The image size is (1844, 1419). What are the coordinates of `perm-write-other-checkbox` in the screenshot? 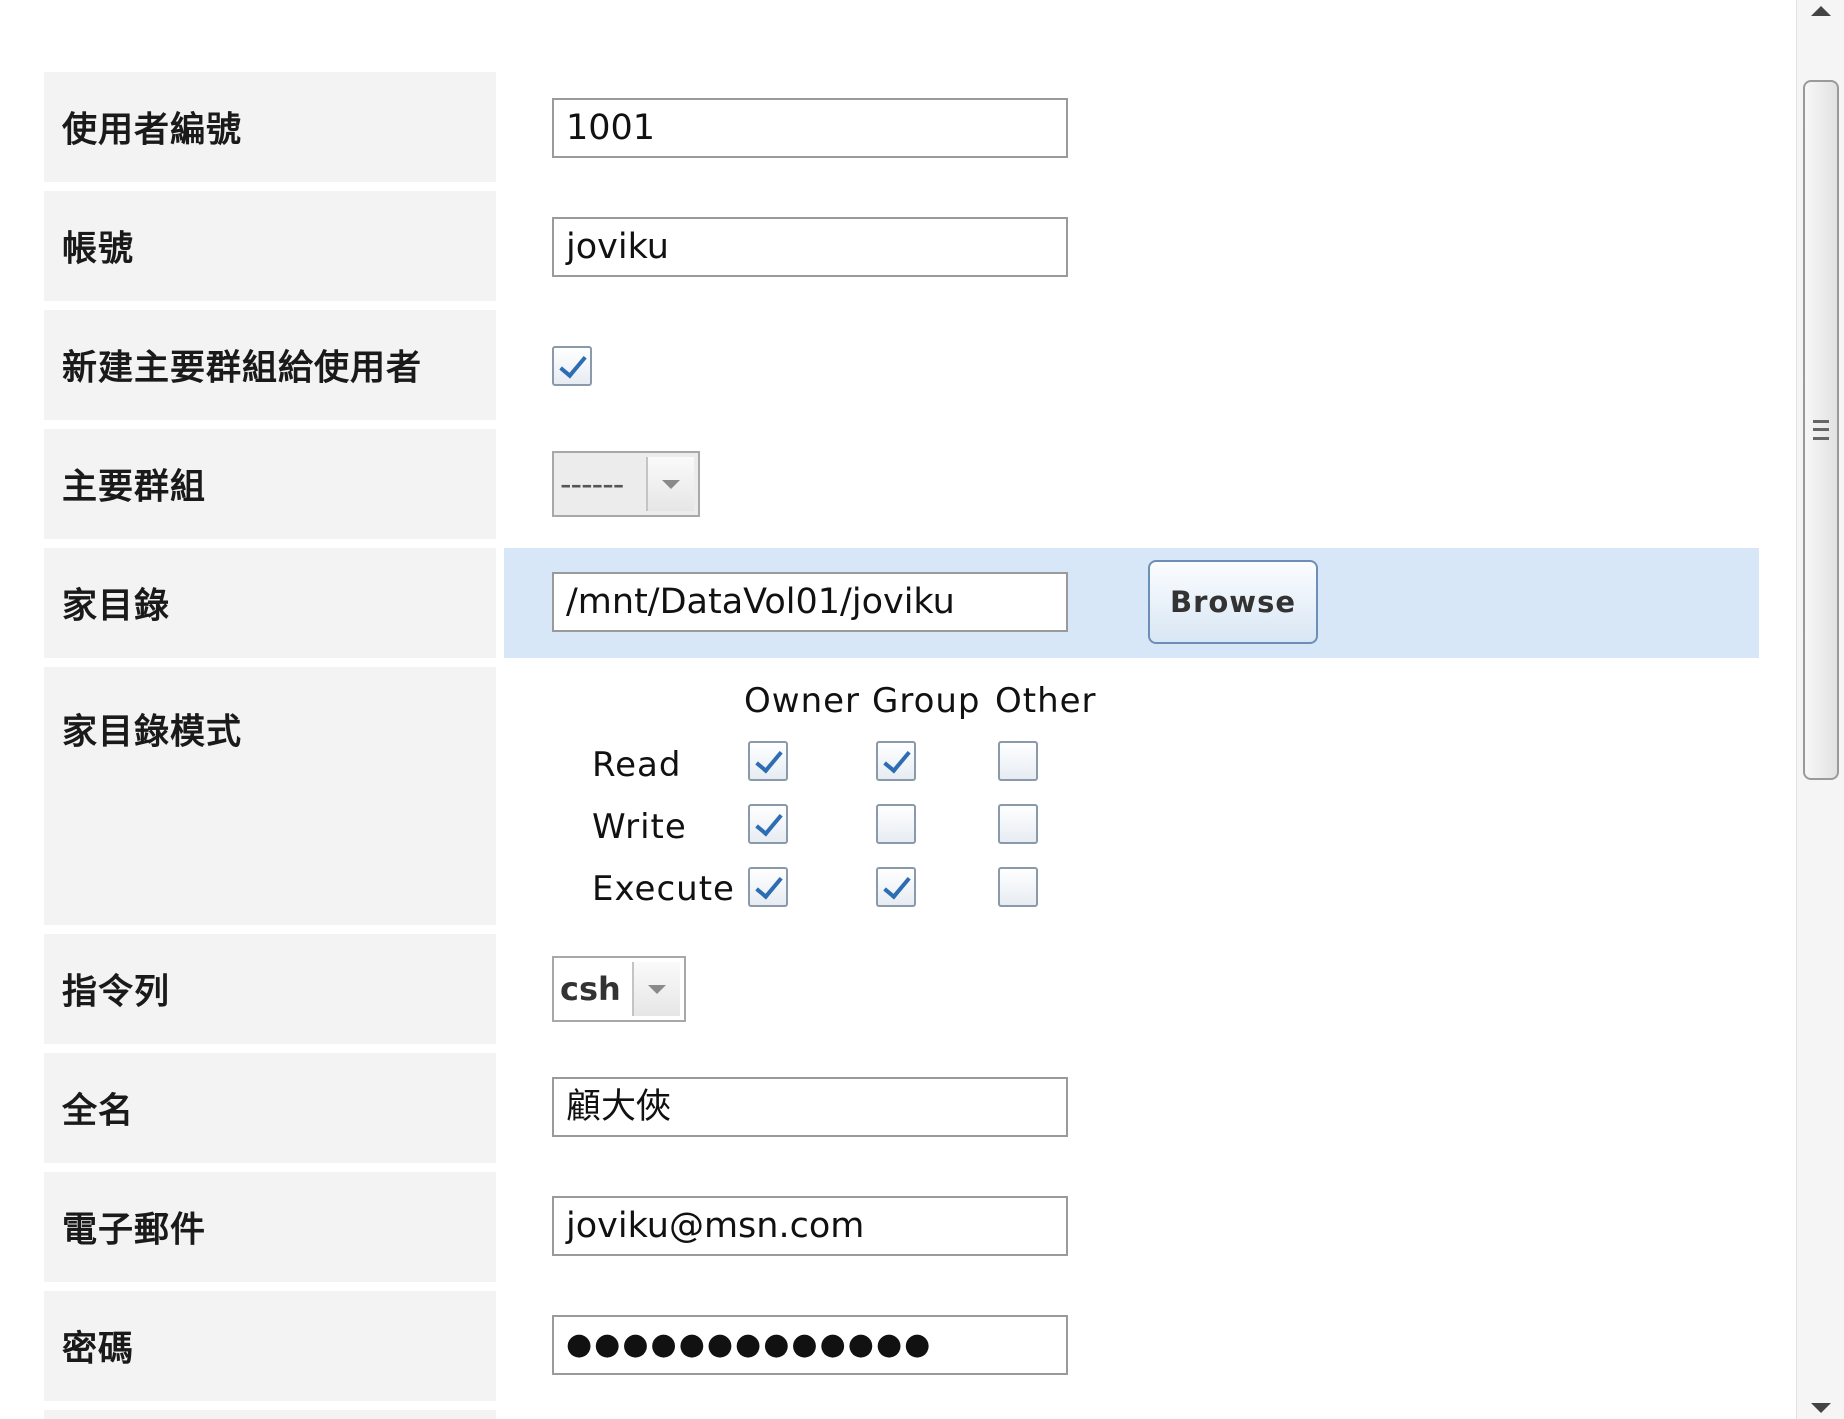 It's located at (1018, 824).